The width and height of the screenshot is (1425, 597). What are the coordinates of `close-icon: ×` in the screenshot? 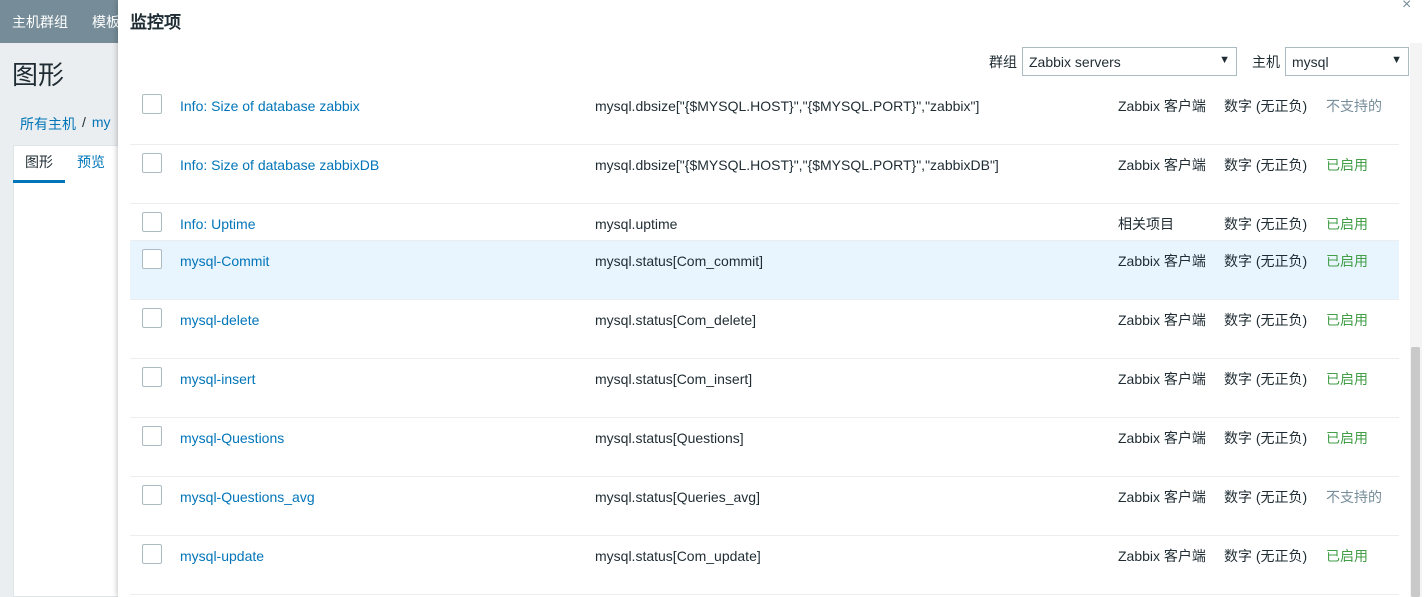 It's located at (1406, 7).